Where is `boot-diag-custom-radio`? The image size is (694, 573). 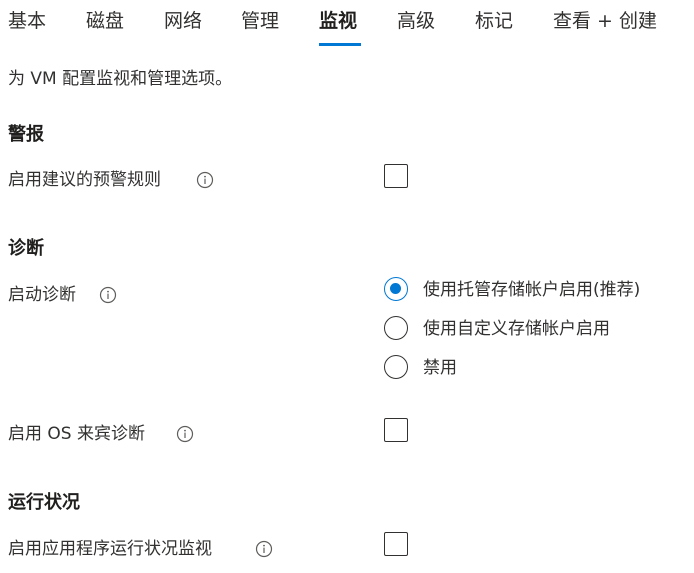 boot-diag-custom-radio is located at coordinates (396, 328).